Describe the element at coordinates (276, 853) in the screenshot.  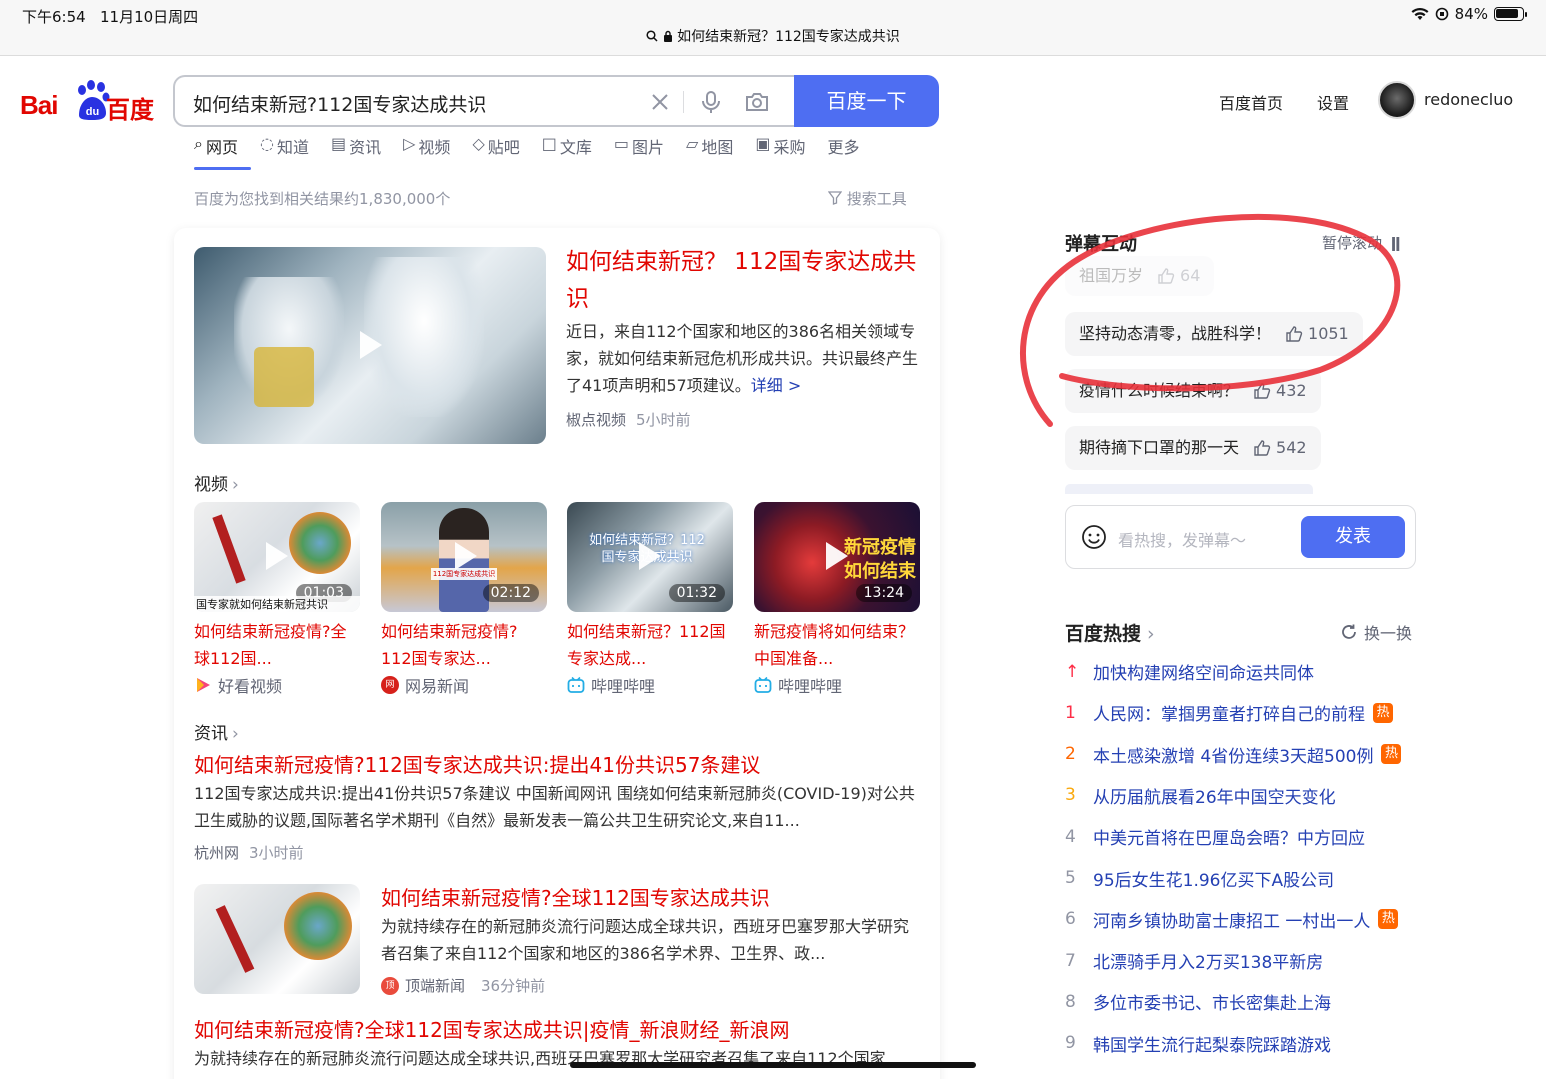
I see `publish-age: 3小时前` at that location.